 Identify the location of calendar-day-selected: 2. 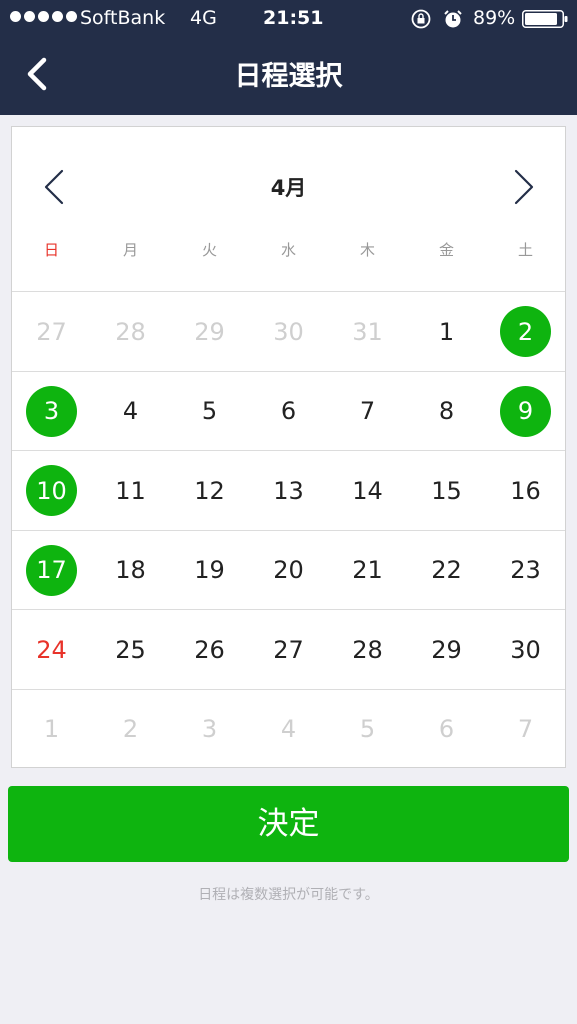
(525, 331).